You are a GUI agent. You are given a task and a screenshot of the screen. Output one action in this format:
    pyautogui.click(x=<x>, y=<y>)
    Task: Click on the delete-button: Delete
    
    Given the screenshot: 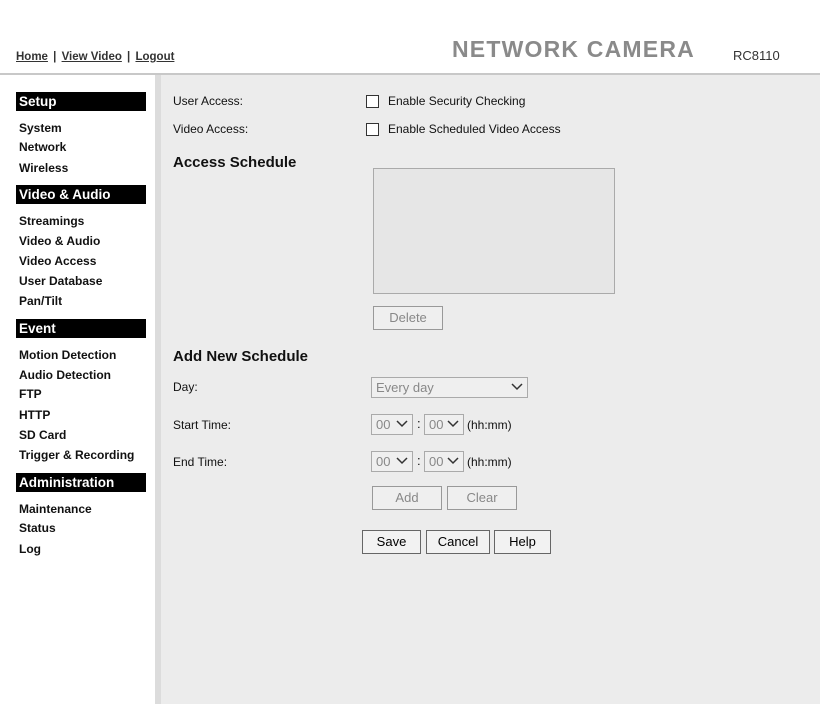 What is the action you would take?
    pyautogui.click(x=408, y=318)
    